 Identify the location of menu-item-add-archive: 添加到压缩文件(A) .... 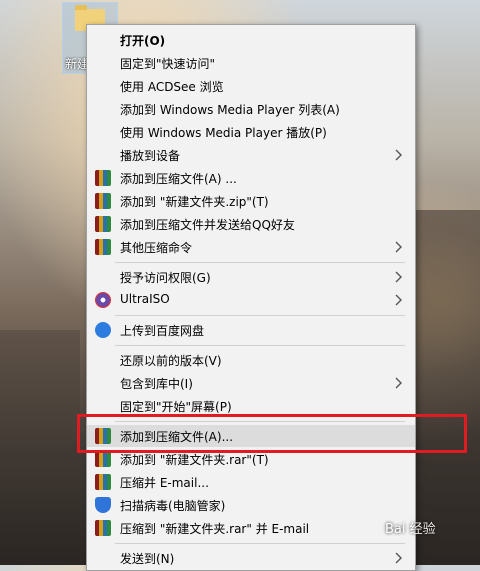
(251, 178).